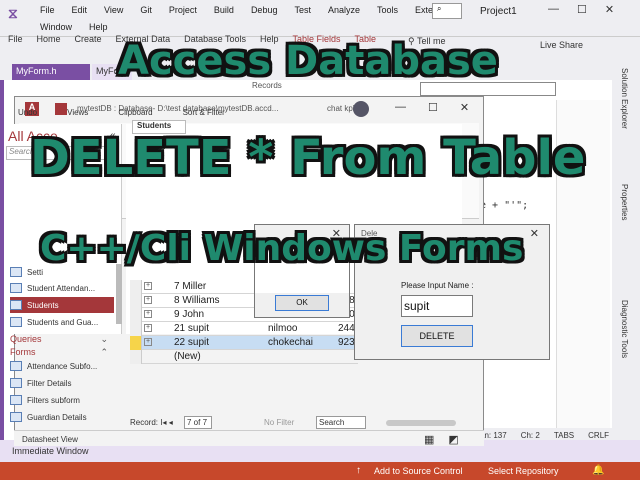 The height and width of the screenshot is (480, 640). I want to click on nav-section-forms: Forms ⌃, so click(62, 352).